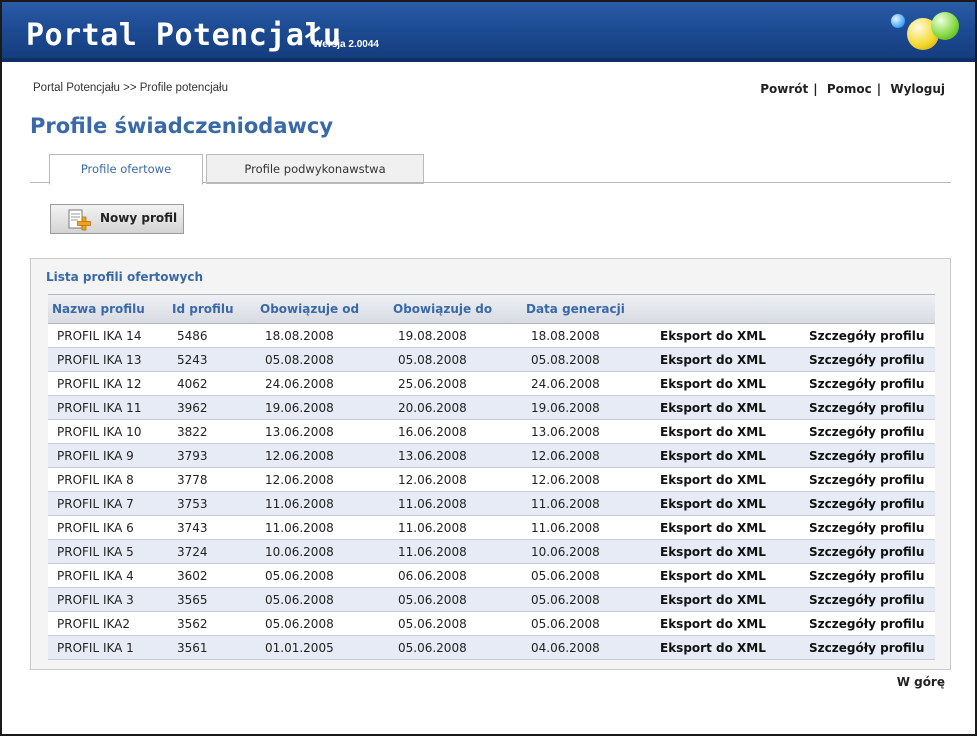  Describe the element at coordinates (212, 359) in the screenshot. I see `profile-id-cell: 5243` at that location.